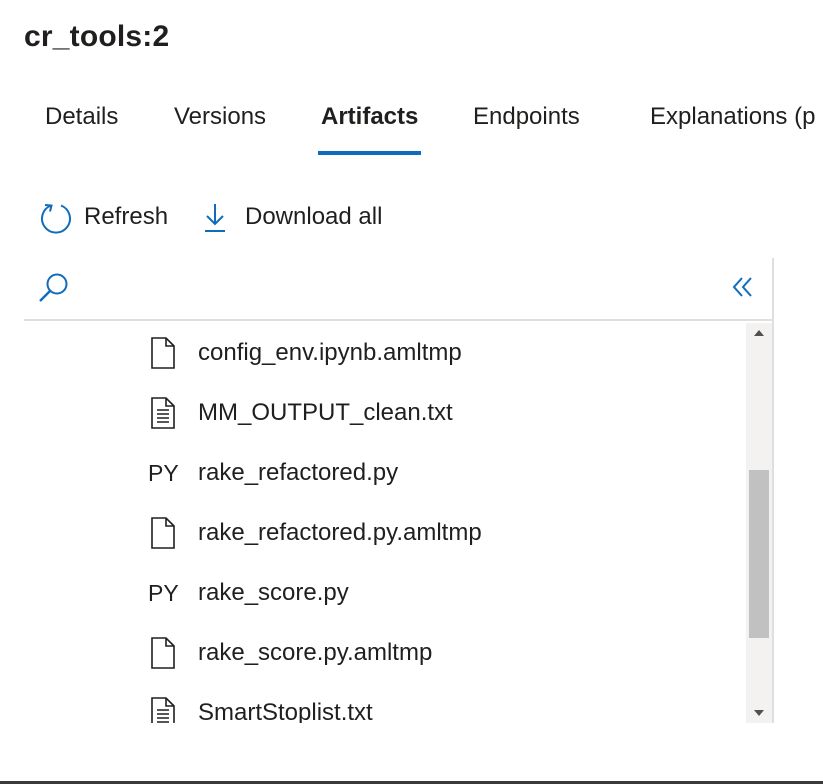 This screenshot has width=823, height=784. What do you see at coordinates (54, 288) in the screenshot?
I see `search-icon` at bounding box center [54, 288].